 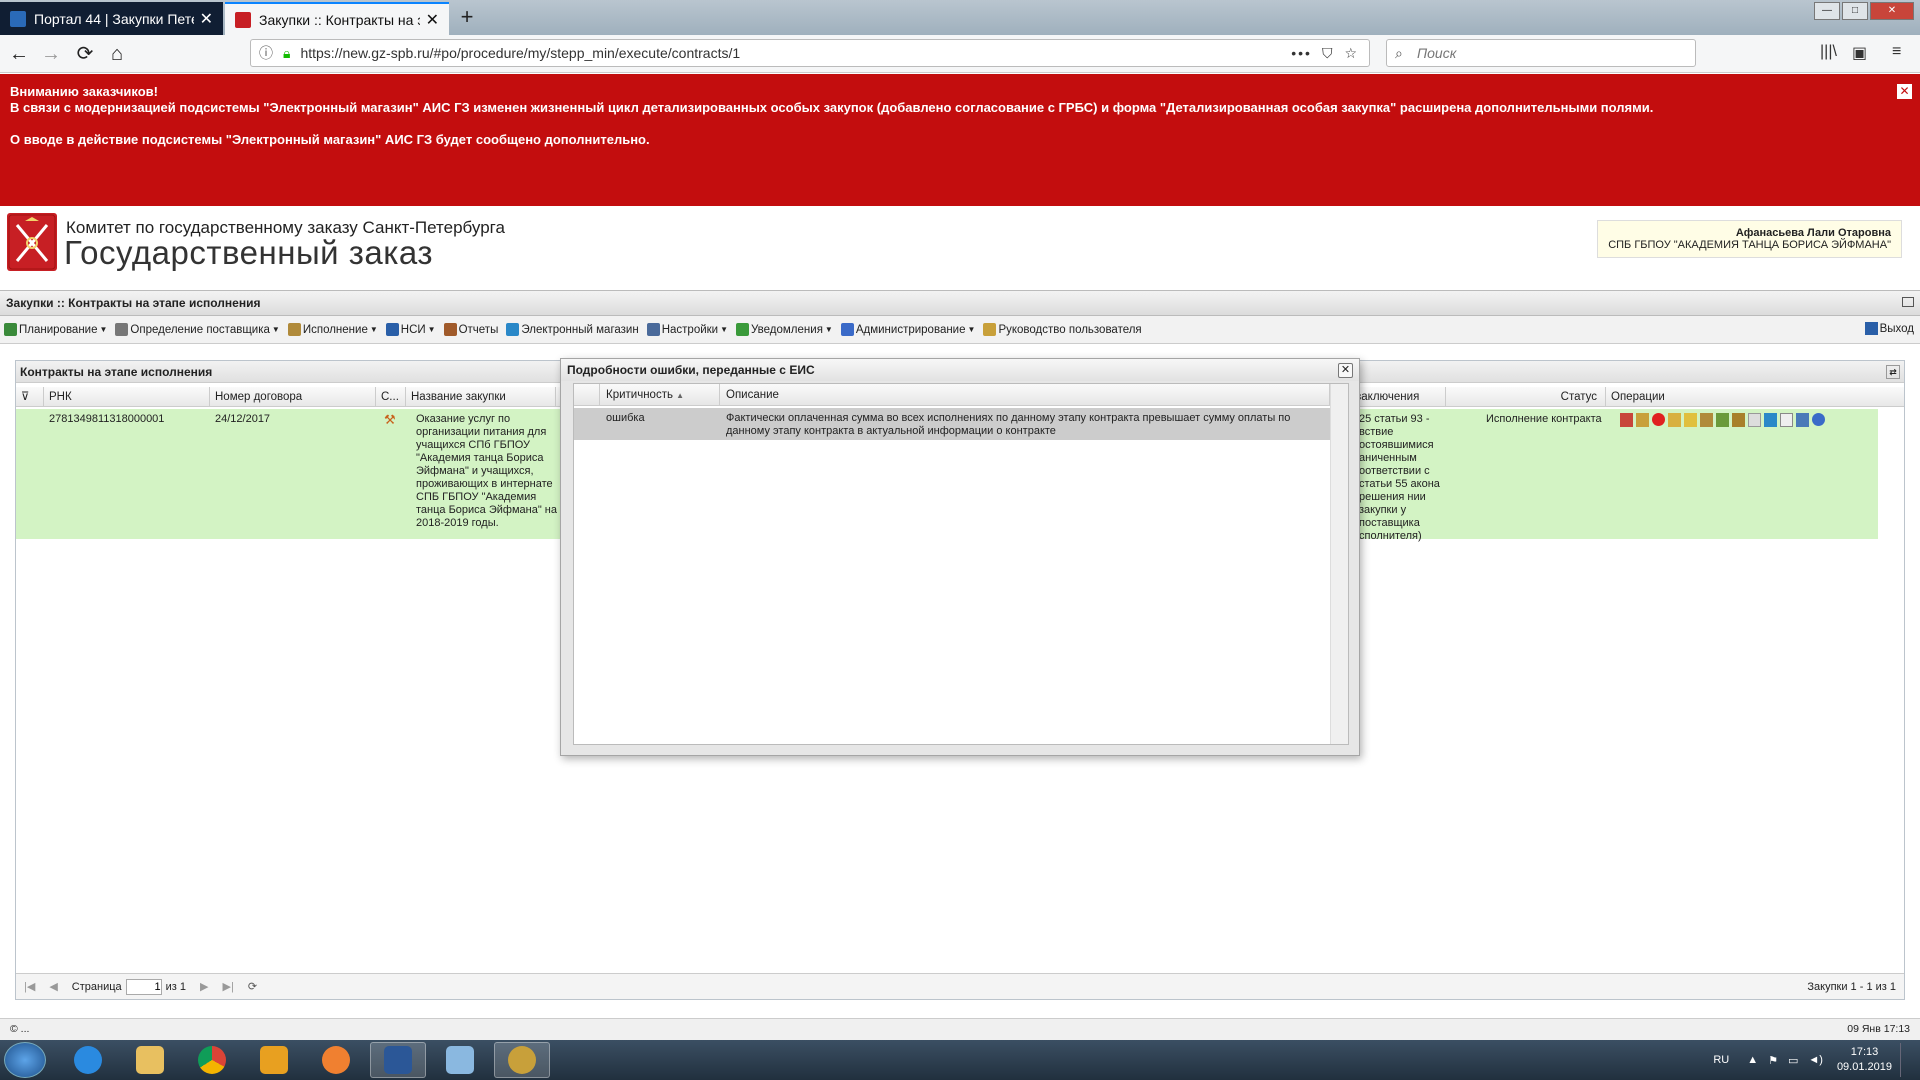 What do you see at coordinates (1721, 1060) in the screenshot?
I see `language-indicator: RU` at bounding box center [1721, 1060].